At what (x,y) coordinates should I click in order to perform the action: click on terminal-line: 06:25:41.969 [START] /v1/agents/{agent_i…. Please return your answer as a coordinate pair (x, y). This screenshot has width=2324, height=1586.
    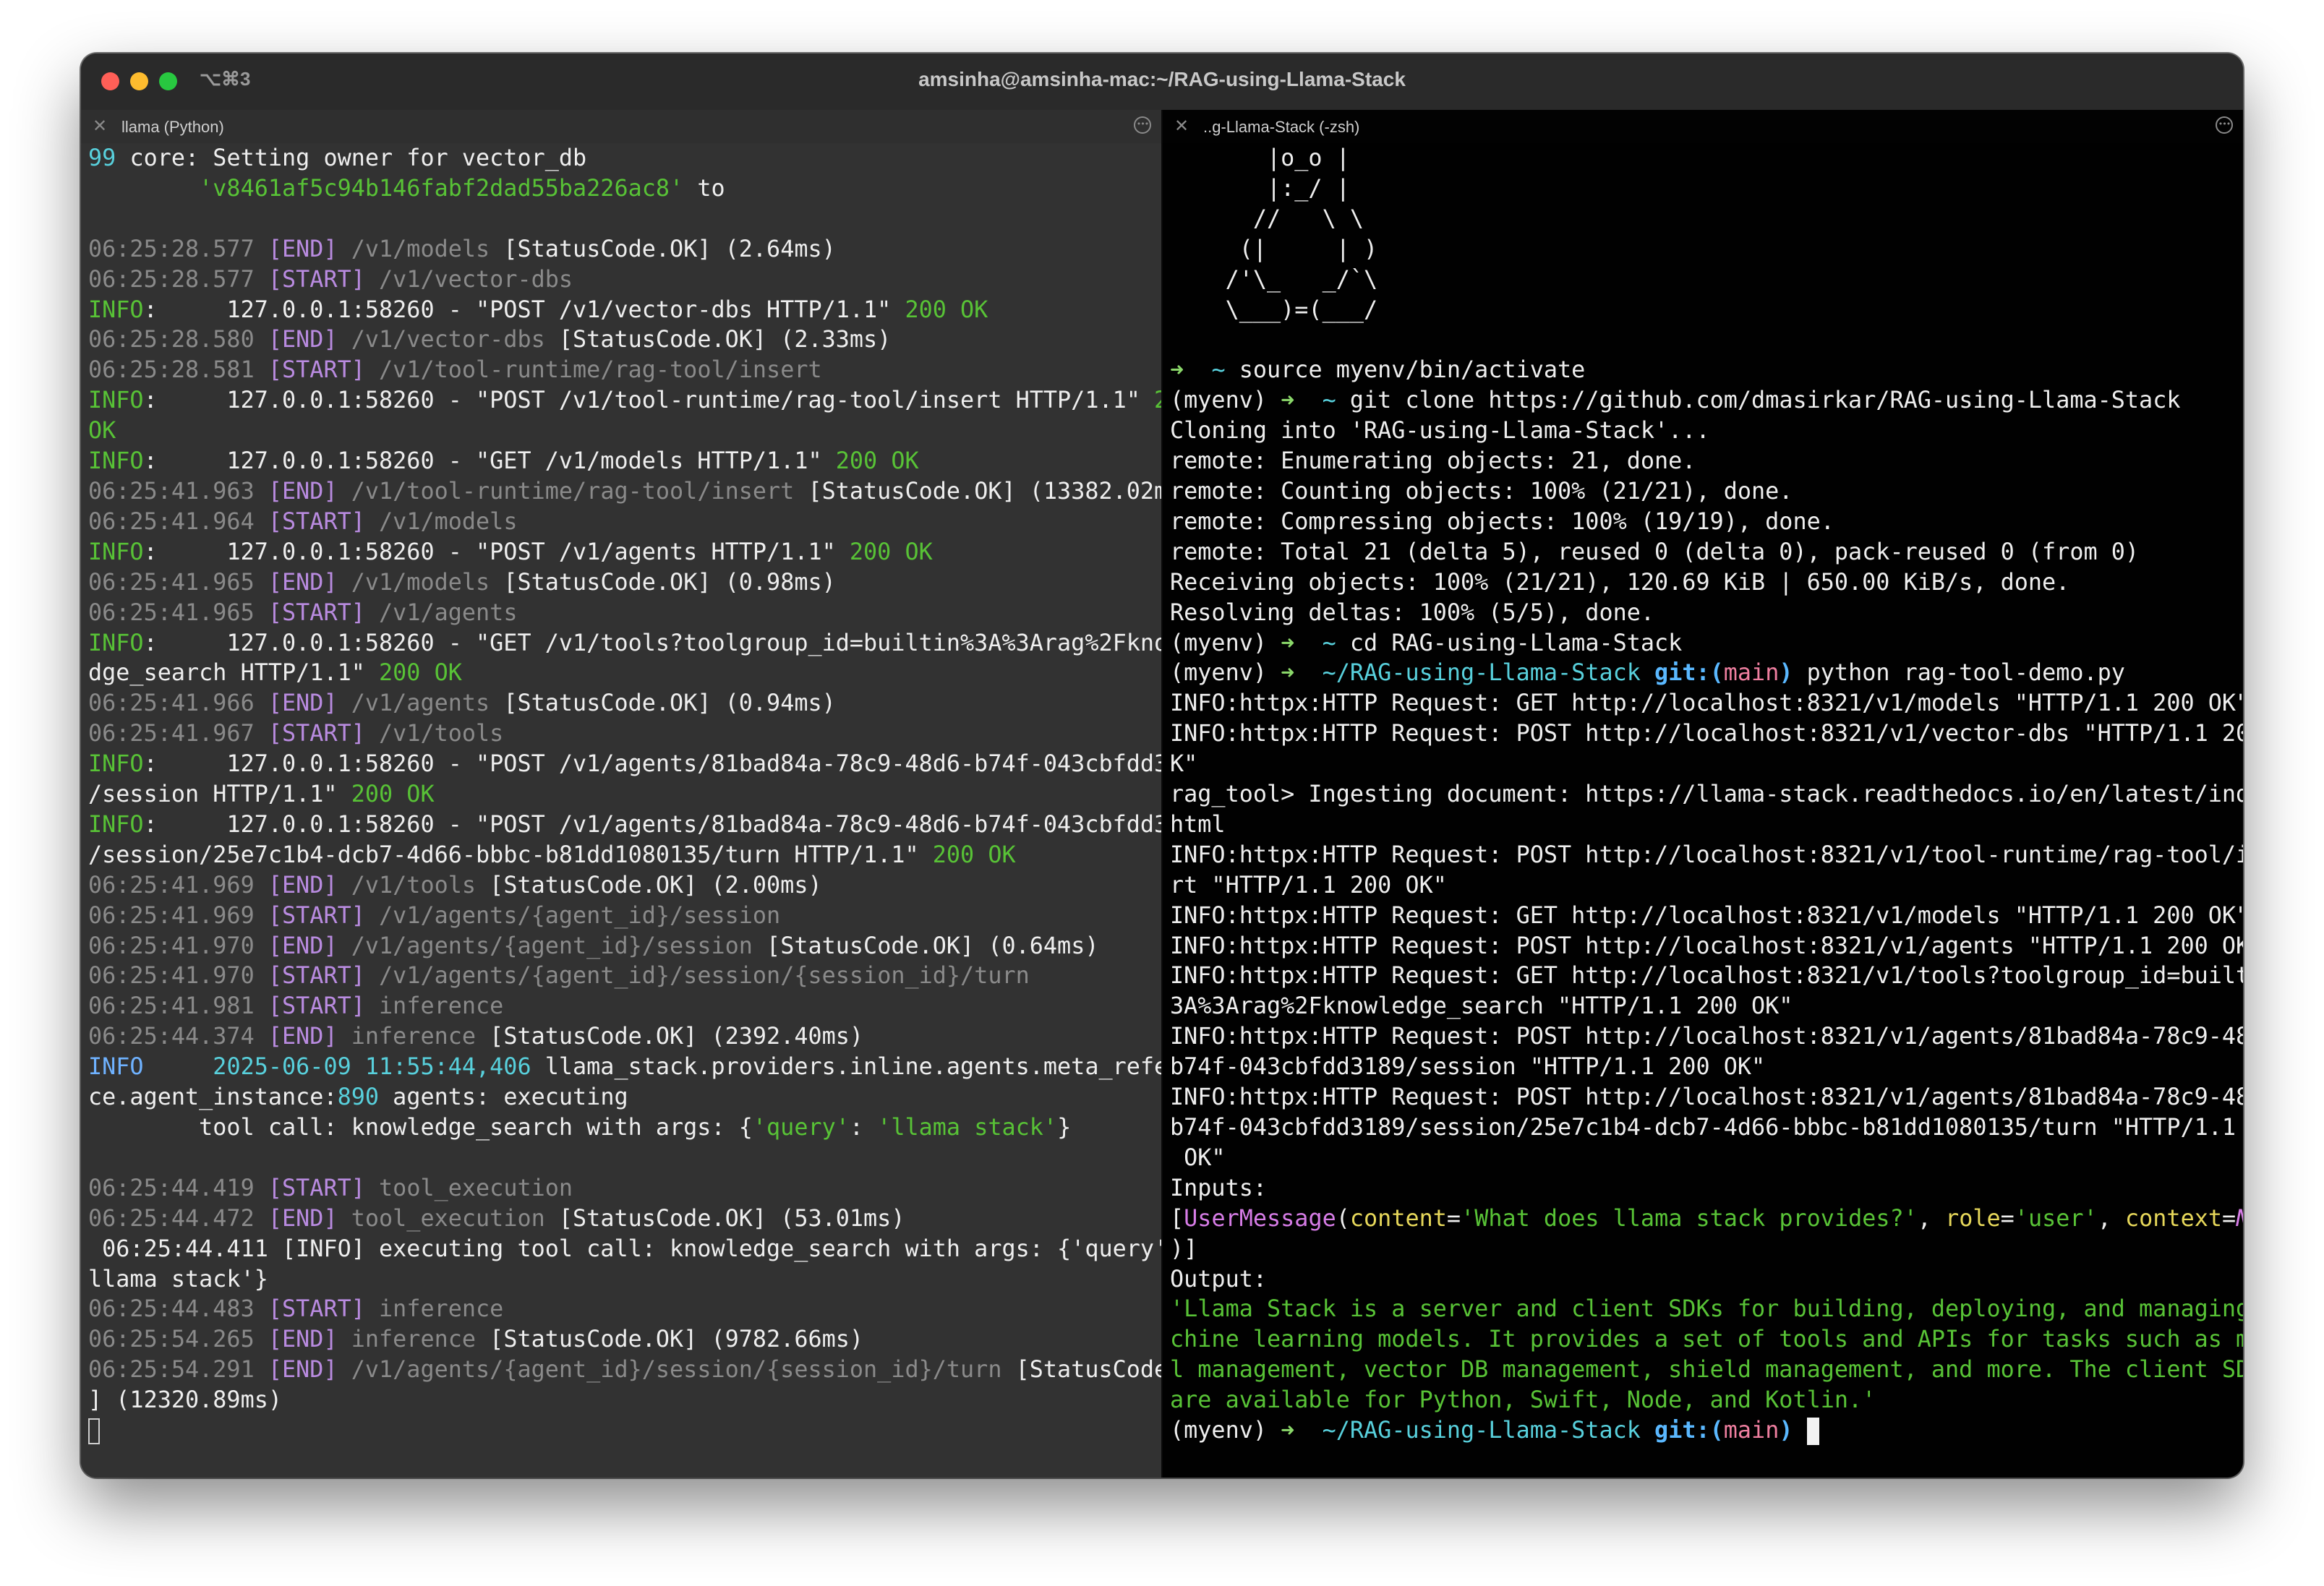
    Looking at the image, I should click on (622, 916).